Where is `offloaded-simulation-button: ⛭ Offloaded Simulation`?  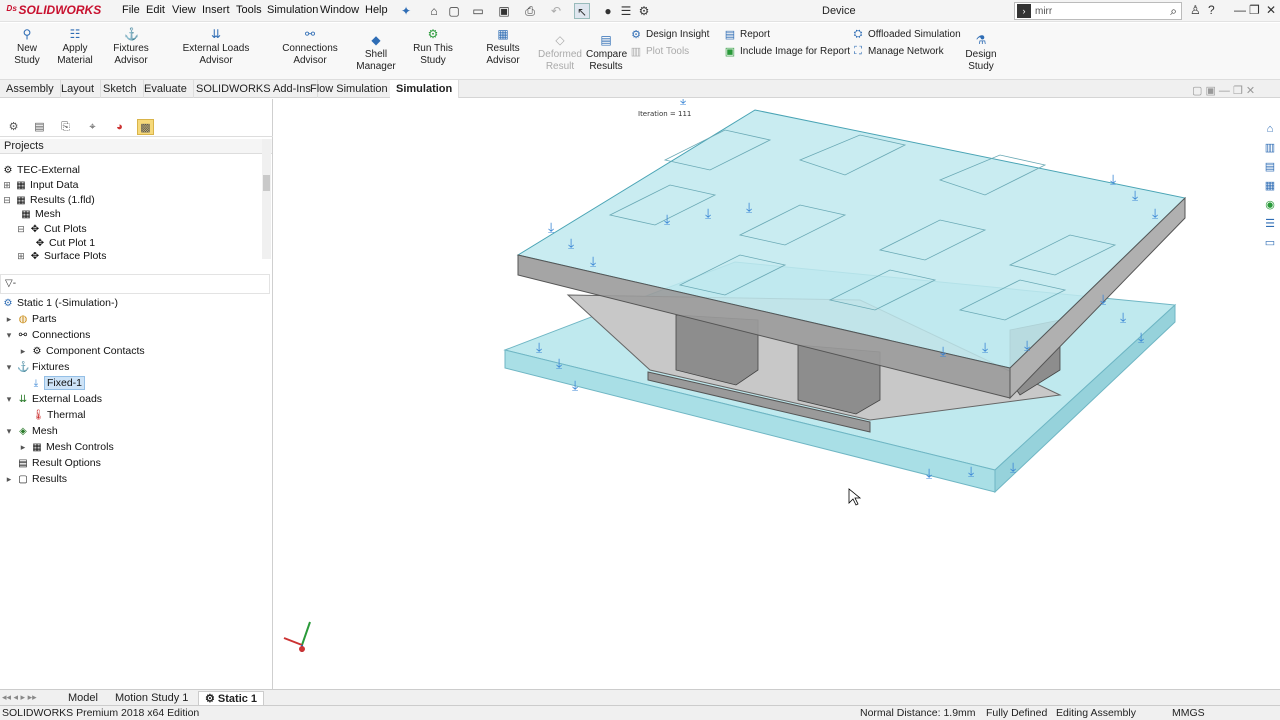 offloaded-simulation-button: ⛭ Offloaded Simulation is located at coordinates (906, 34).